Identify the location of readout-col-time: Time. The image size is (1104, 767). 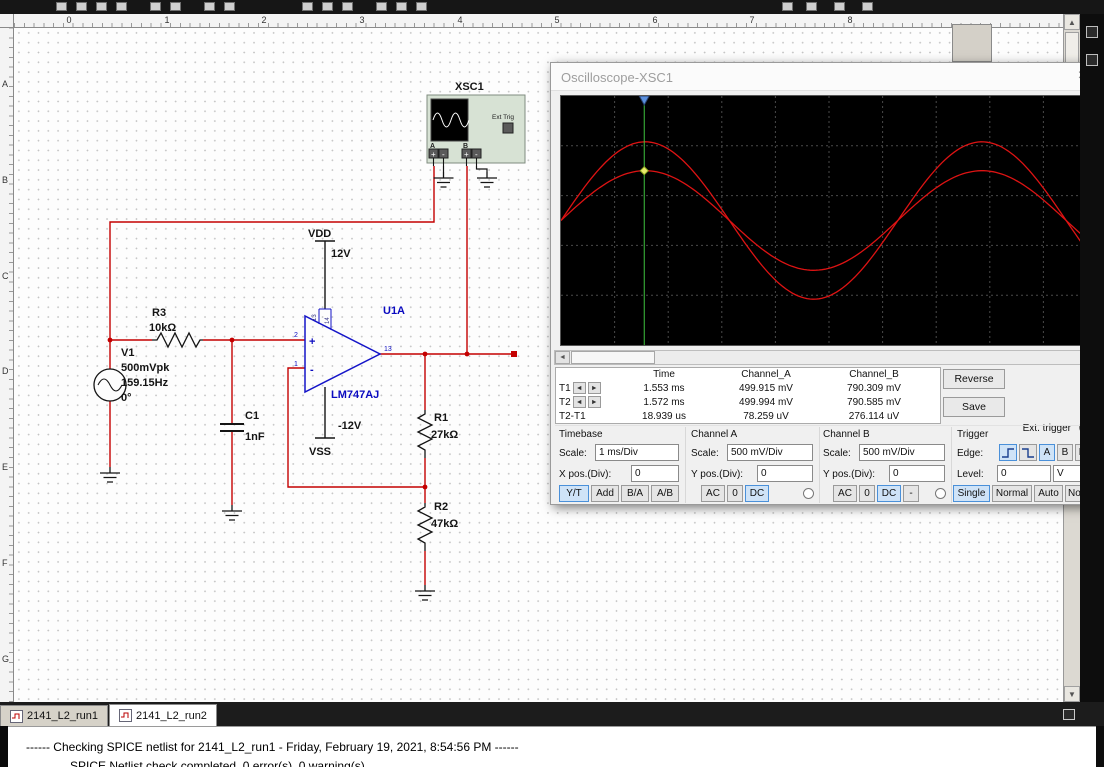
(664, 374).